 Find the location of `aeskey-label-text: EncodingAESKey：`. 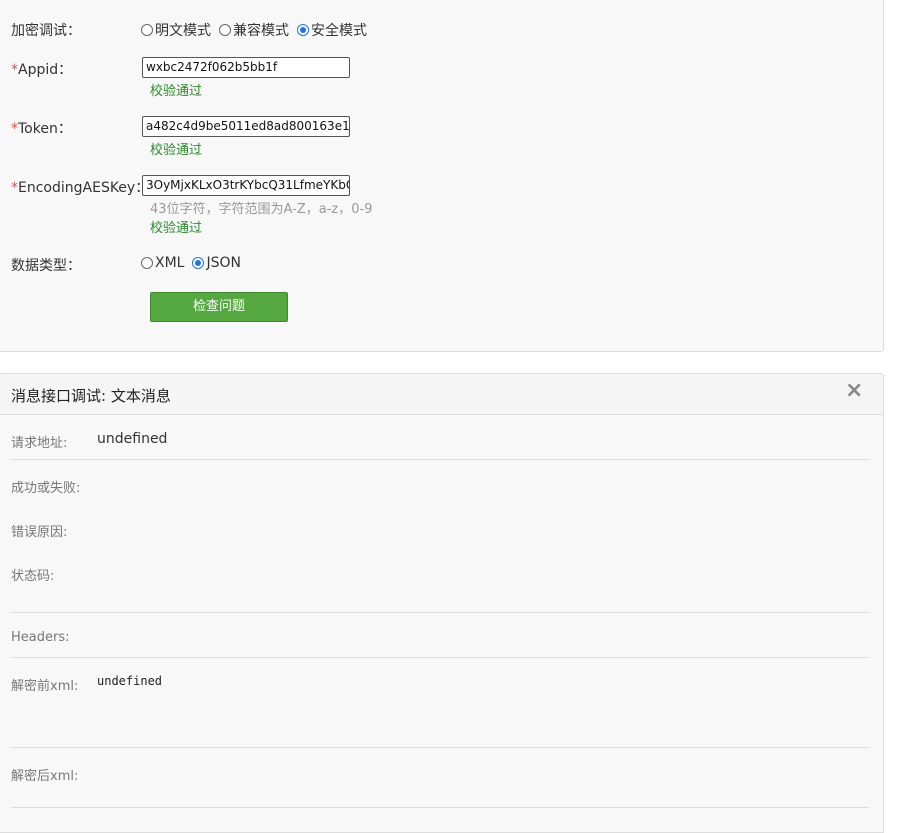

aeskey-label-text: EncodingAESKey： is located at coordinates (84, 188).